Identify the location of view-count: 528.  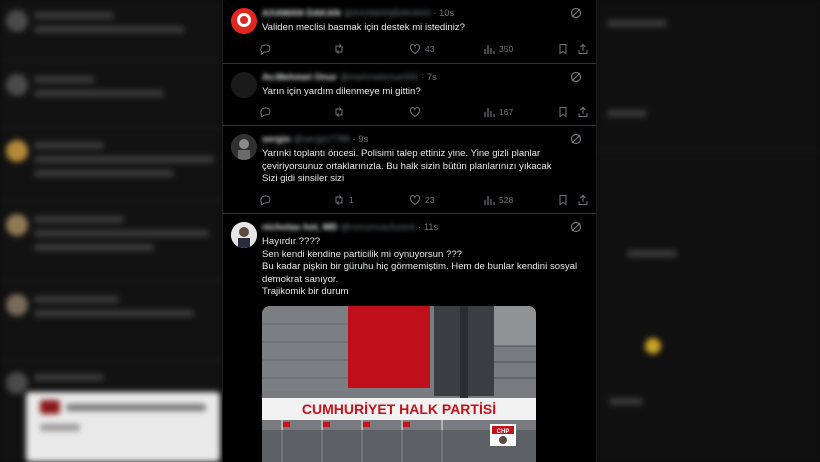
(506, 200).